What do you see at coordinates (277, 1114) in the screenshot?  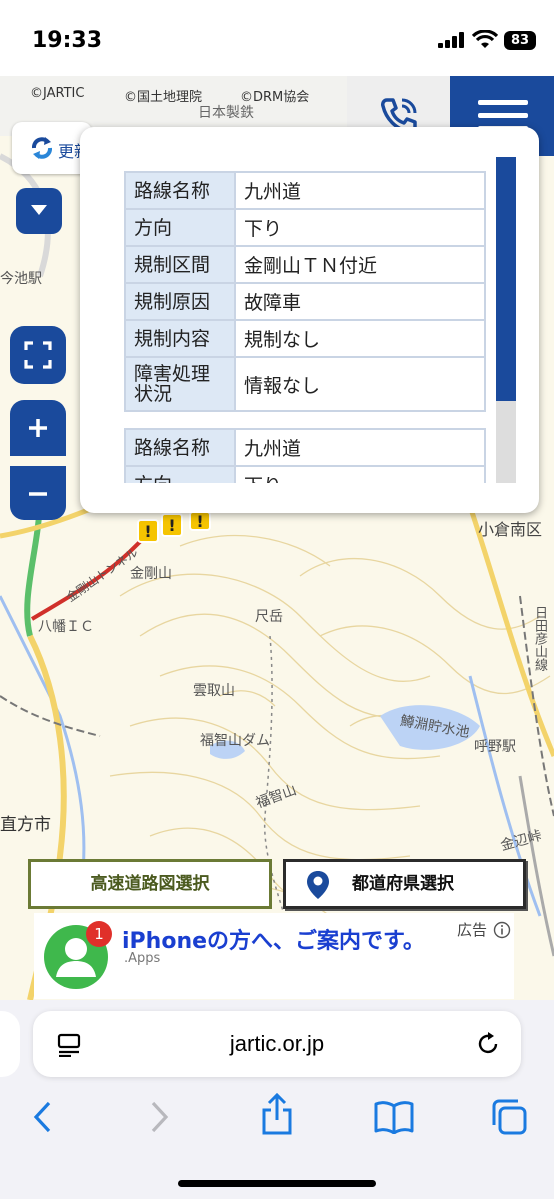 I see `share-icon` at bounding box center [277, 1114].